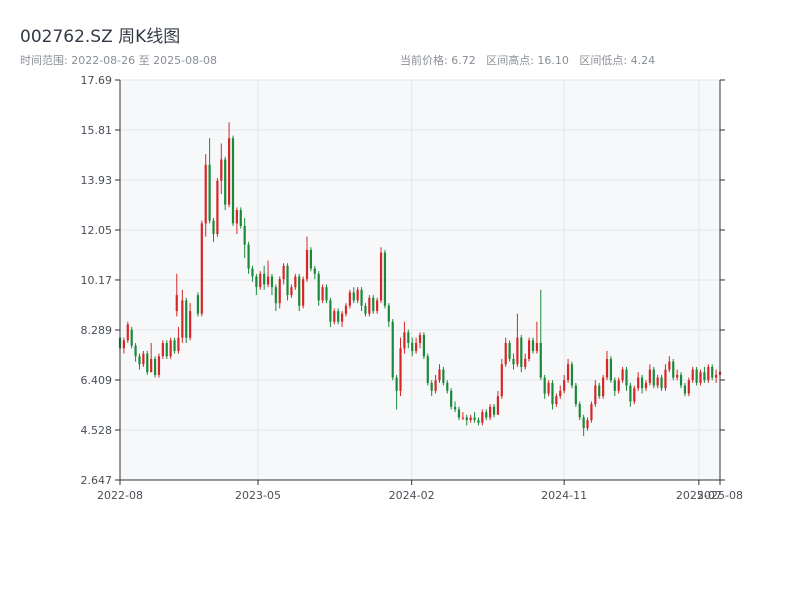  I want to click on y-tick-label: 8.289, so click(97, 330).